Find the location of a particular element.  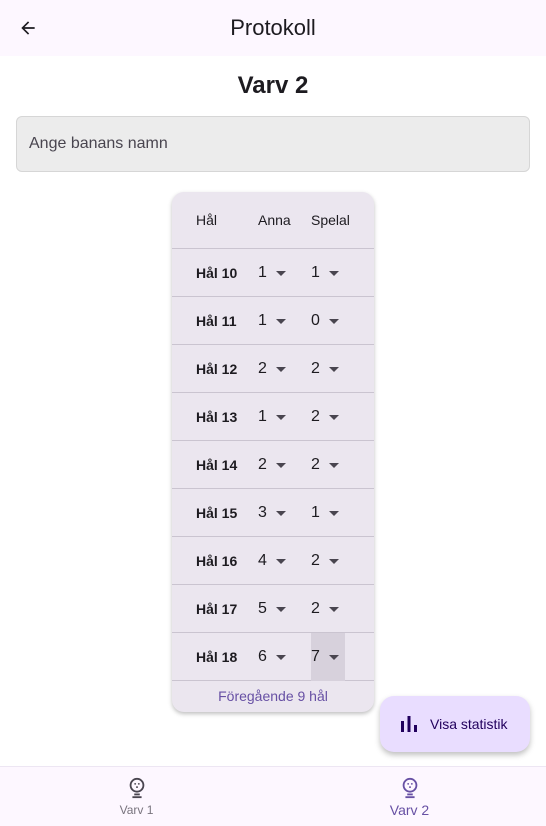

table-row: Hål 11 1 0 is located at coordinates (273, 321).